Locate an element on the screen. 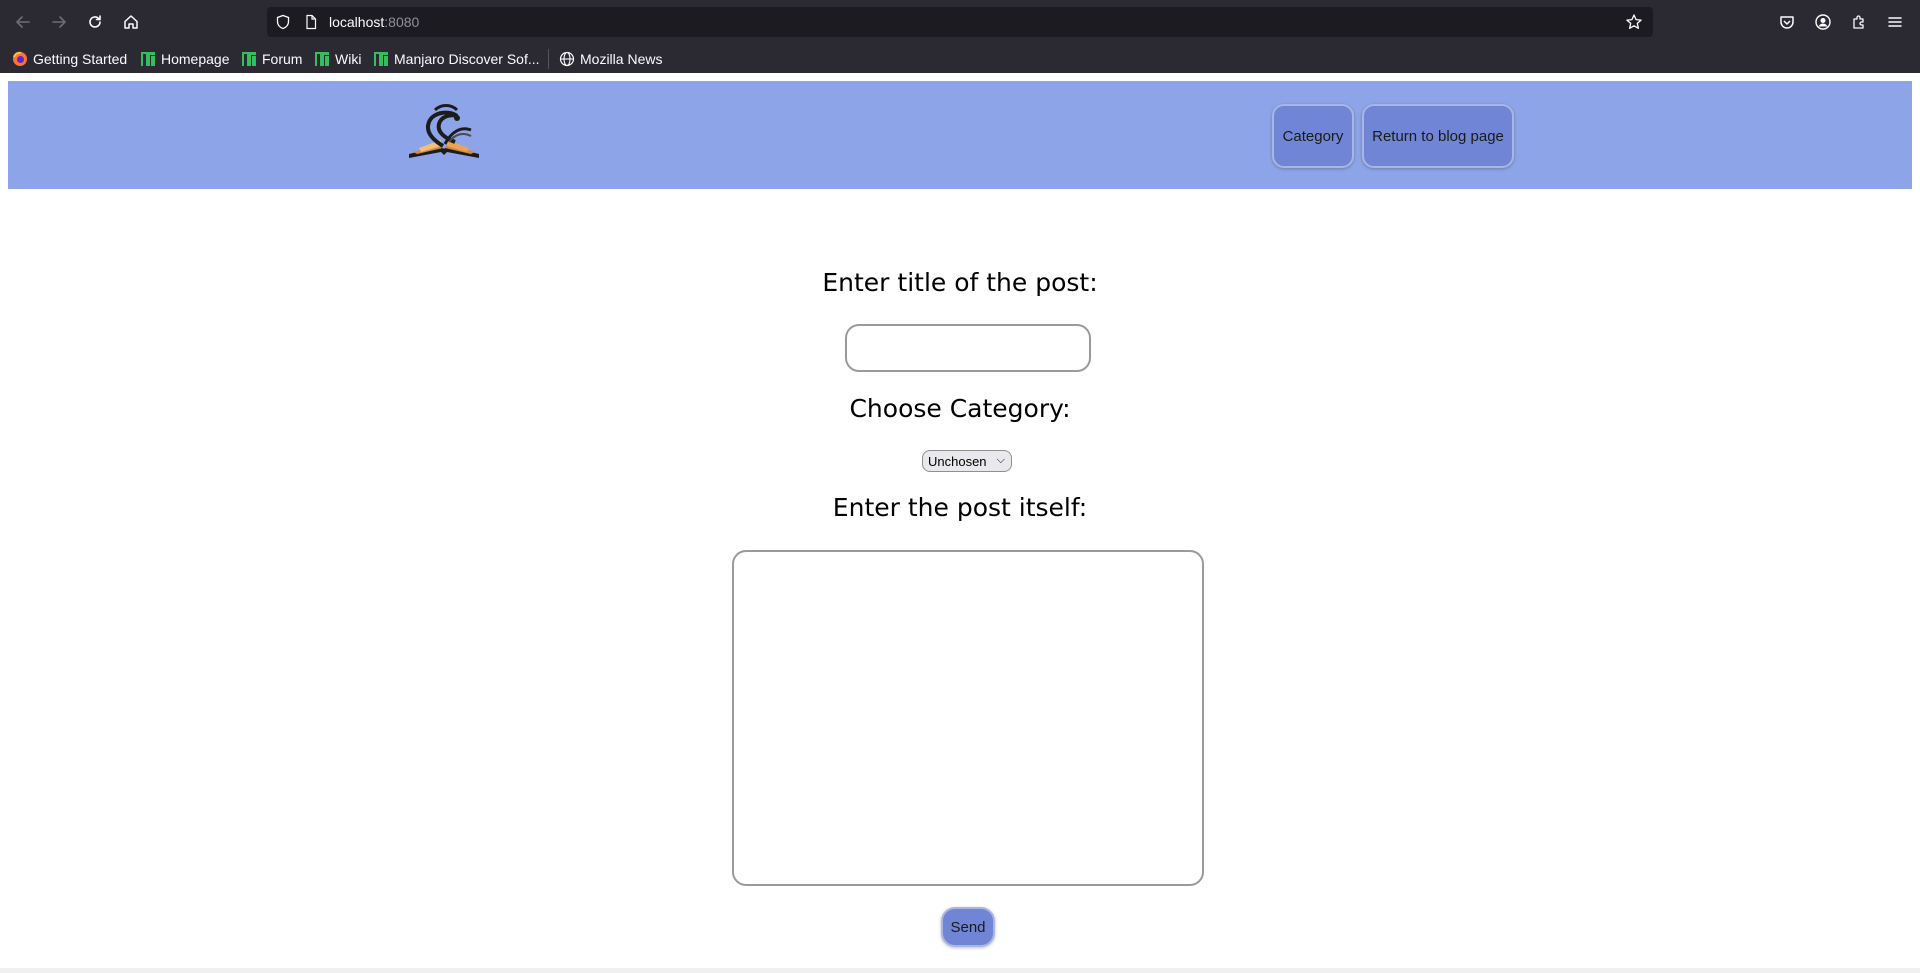  hamburger-icon is located at coordinates (1895, 22).